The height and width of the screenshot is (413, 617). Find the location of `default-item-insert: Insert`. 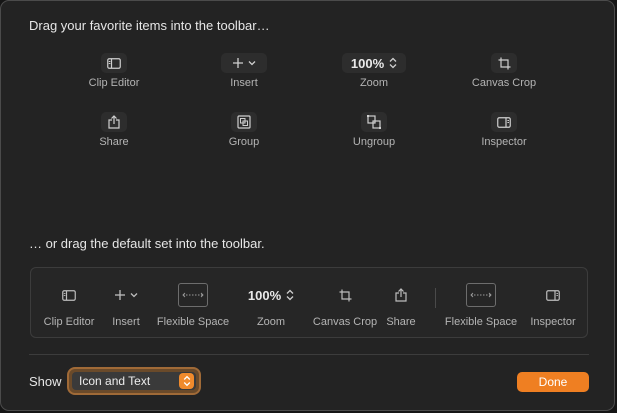

default-item-insert: Insert is located at coordinates (126, 305).